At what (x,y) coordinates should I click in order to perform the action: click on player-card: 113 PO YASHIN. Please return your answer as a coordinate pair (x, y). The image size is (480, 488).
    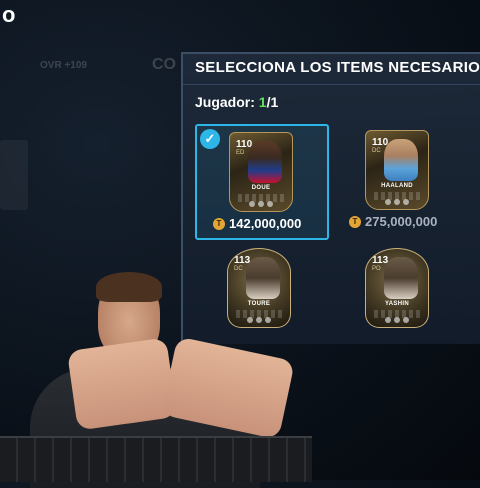
    Looking at the image, I should click on (397, 288).